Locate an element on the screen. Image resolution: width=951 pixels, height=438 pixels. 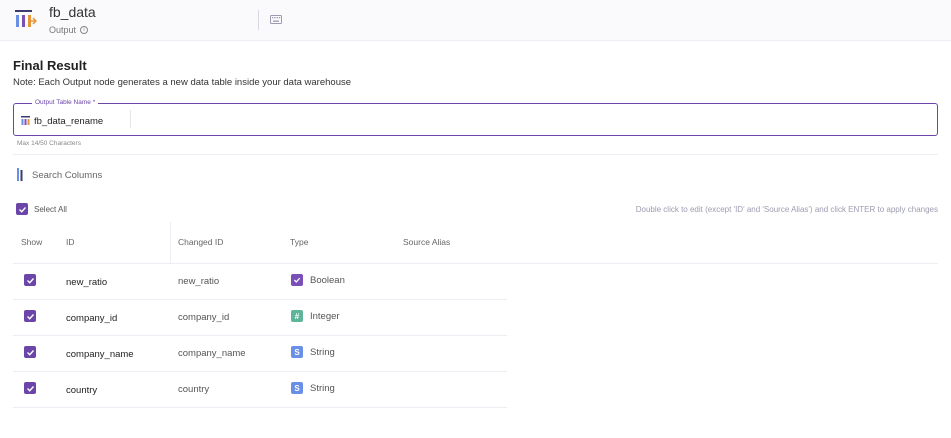
column-header-id: ID is located at coordinates (70, 242).